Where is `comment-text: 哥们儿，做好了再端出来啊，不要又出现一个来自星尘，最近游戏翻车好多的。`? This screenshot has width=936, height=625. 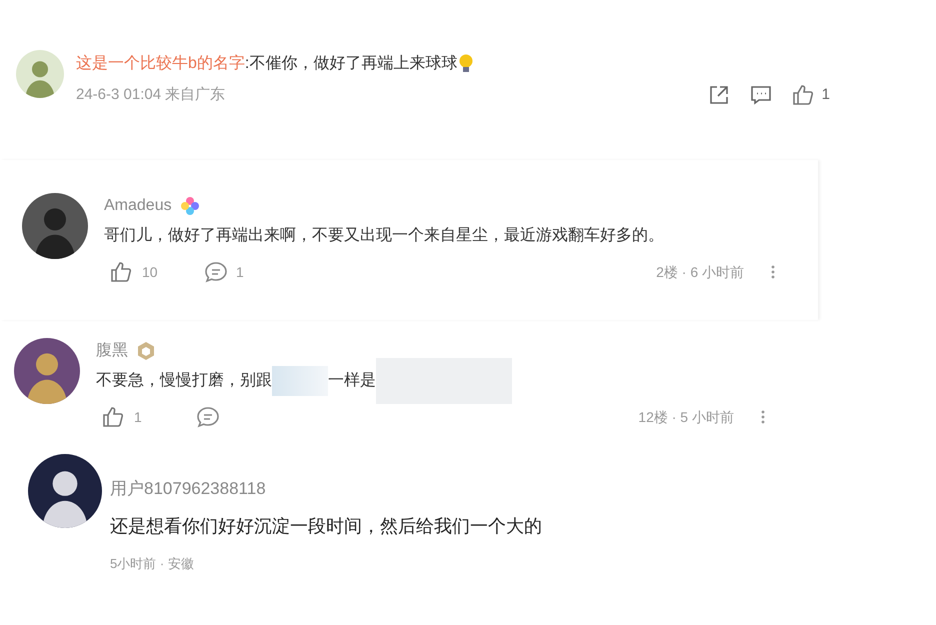
comment-text: 哥们儿，做好了再端出来啊，不要又出现一个来自星尘，最近游戏翻车好多的。 is located at coordinates (384, 236).